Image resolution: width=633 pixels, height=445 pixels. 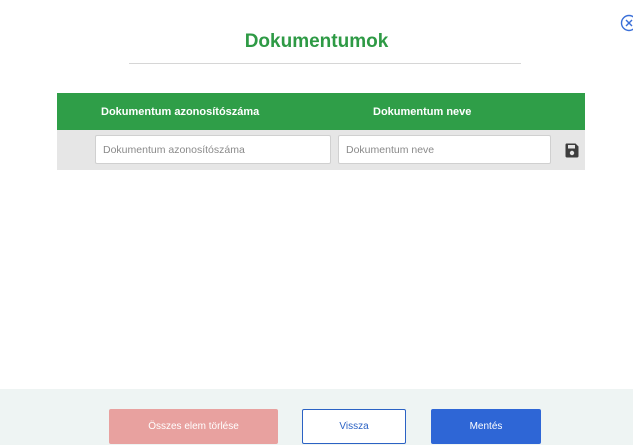 What do you see at coordinates (180, 112) in the screenshot?
I see `column-header-document-id: Dokumentum azonosítószáma` at bounding box center [180, 112].